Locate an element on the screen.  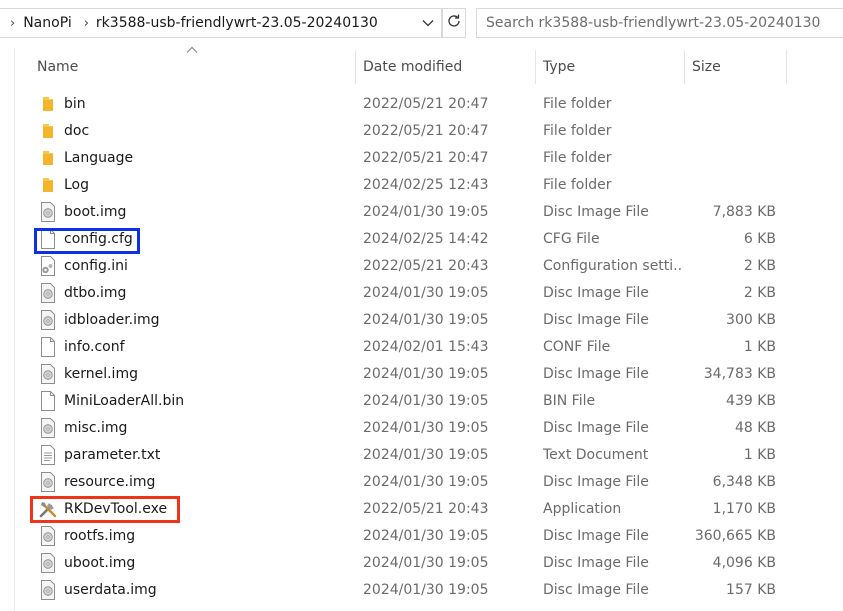
file-name: dtbo.img is located at coordinates (95, 292).